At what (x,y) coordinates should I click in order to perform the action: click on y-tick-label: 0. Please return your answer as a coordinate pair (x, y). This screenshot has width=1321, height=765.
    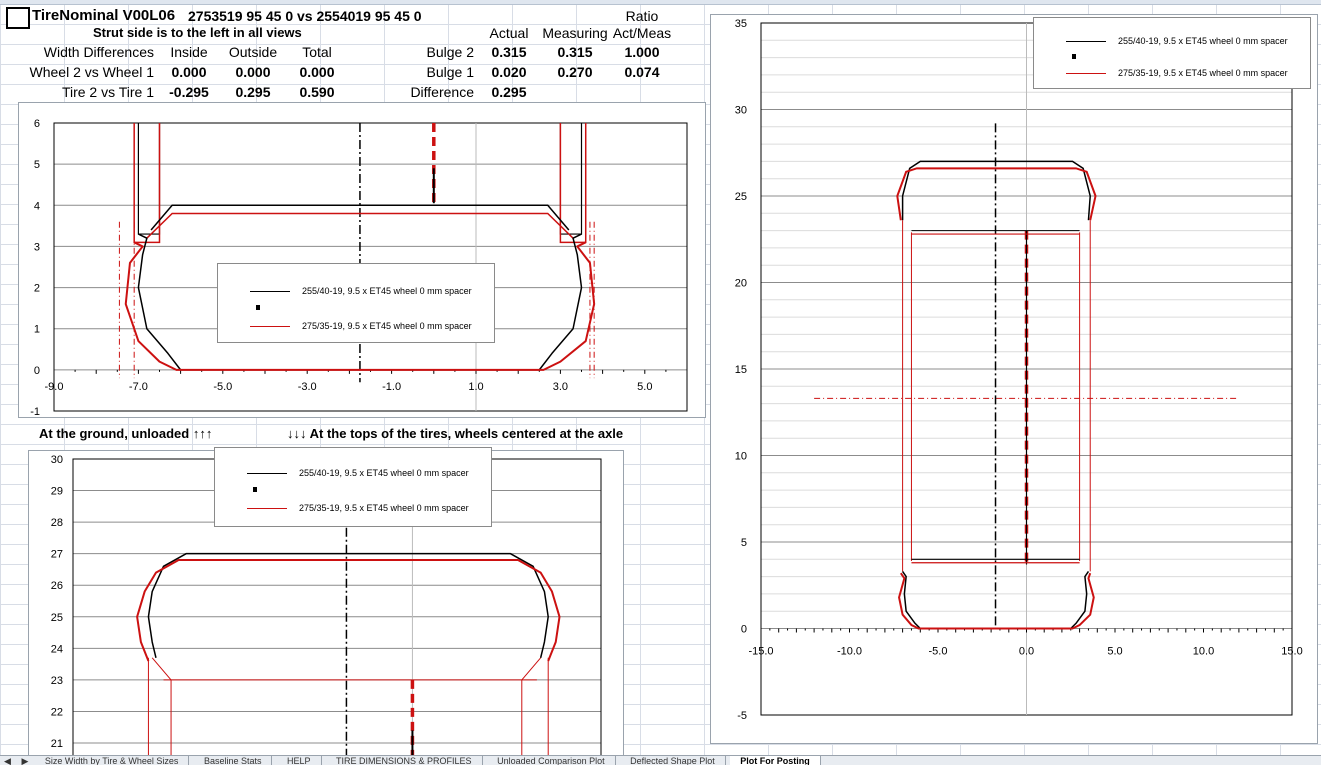
    Looking at the image, I should click on (37, 371).